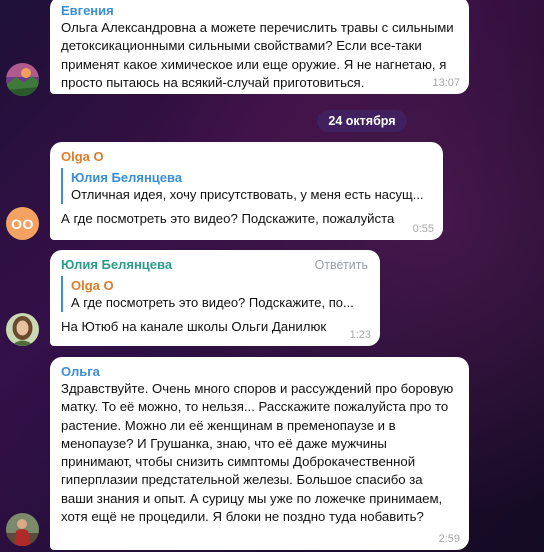  Describe the element at coordinates (360, 335) in the screenshot. I see `message-time: 1:23` at that location.